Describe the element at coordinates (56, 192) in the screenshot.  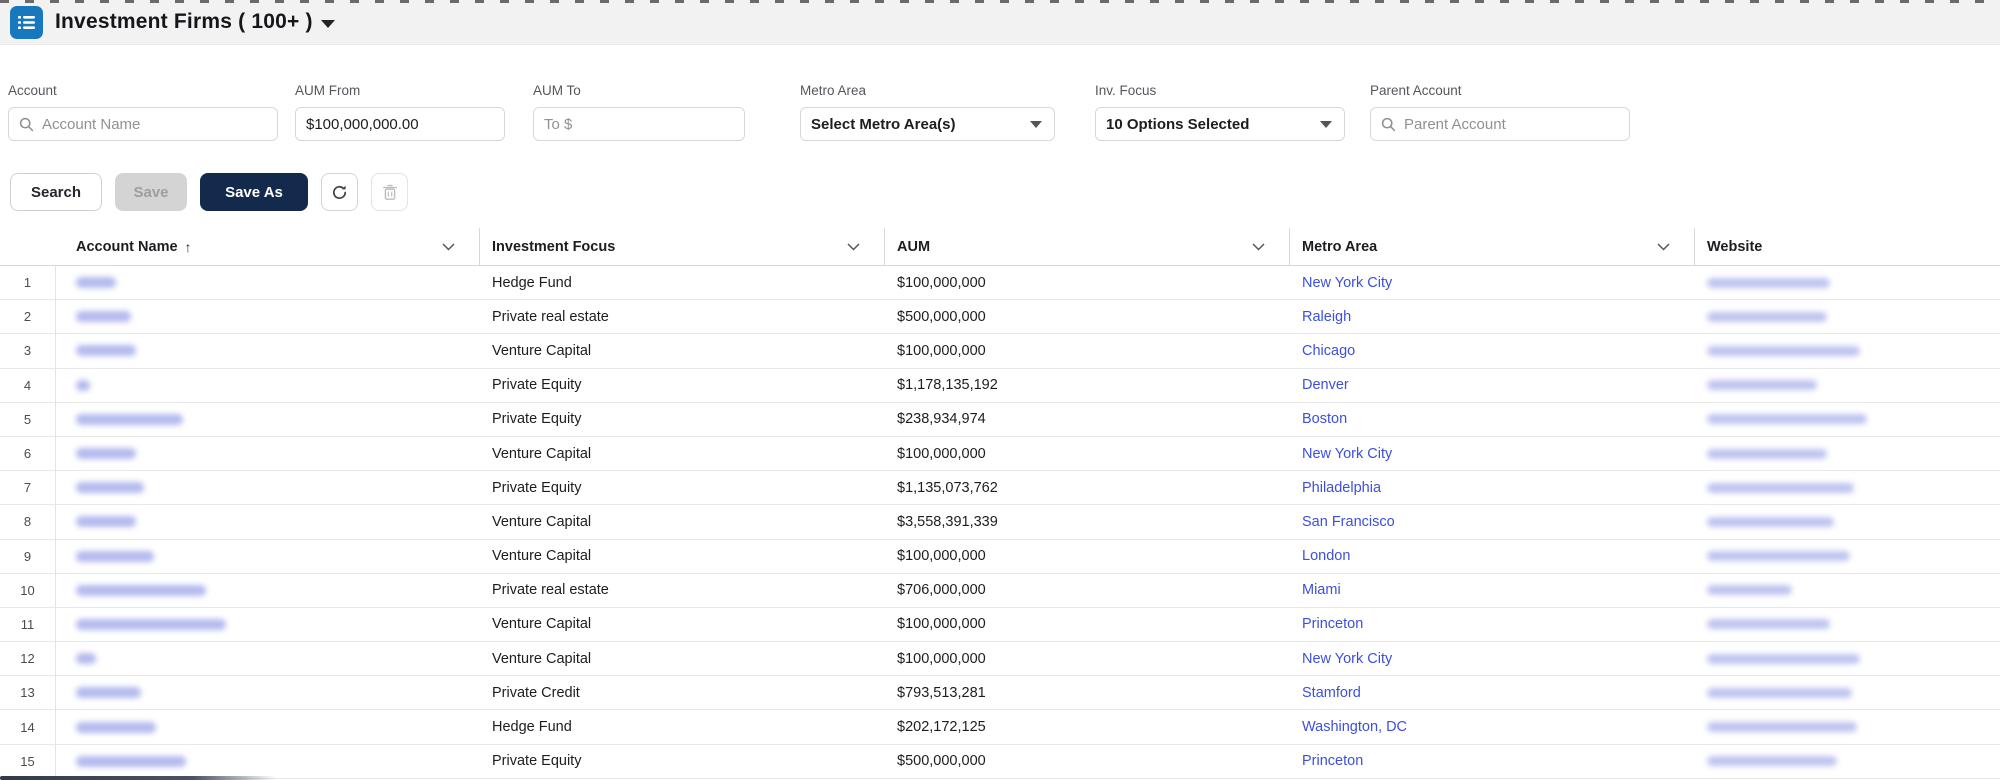
I see `search-button: Search` at that location.